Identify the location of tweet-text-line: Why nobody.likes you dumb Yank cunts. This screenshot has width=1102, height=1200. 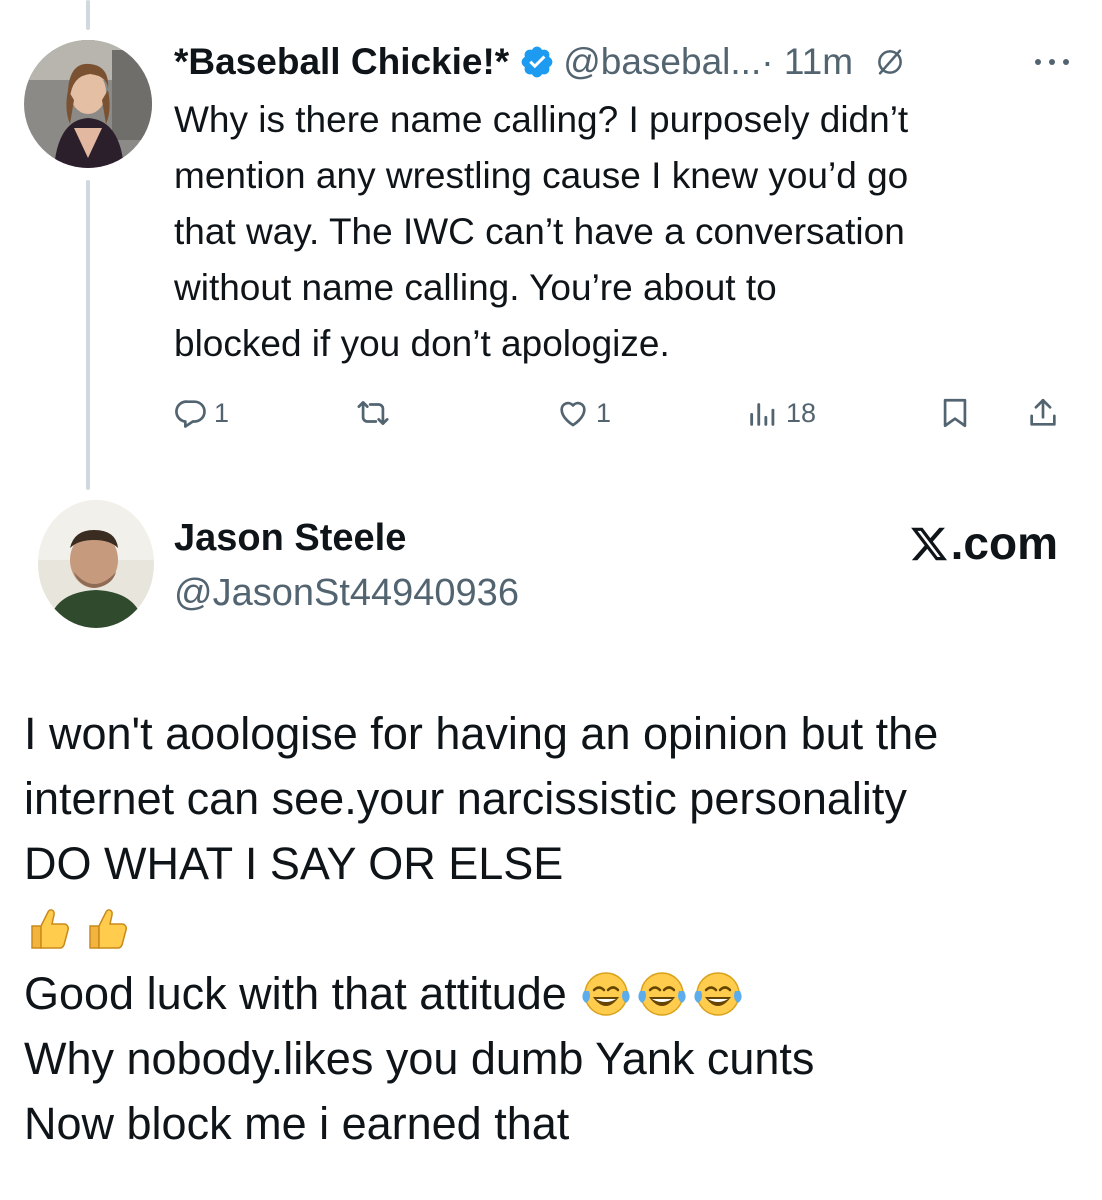
(419, 1058).